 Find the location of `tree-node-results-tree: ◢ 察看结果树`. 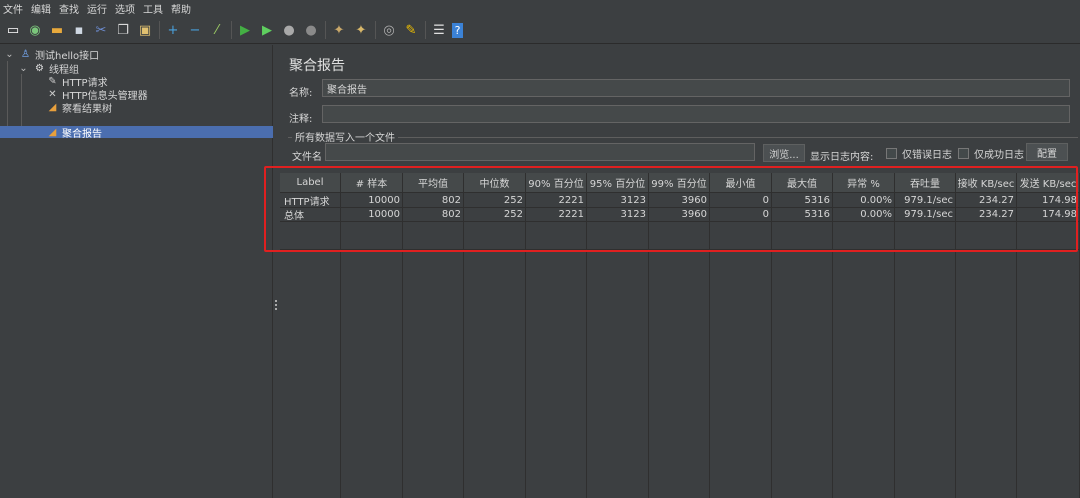

tree-node-results-tree: ◢ 察看结果树 is located at coordinates (79, 108).